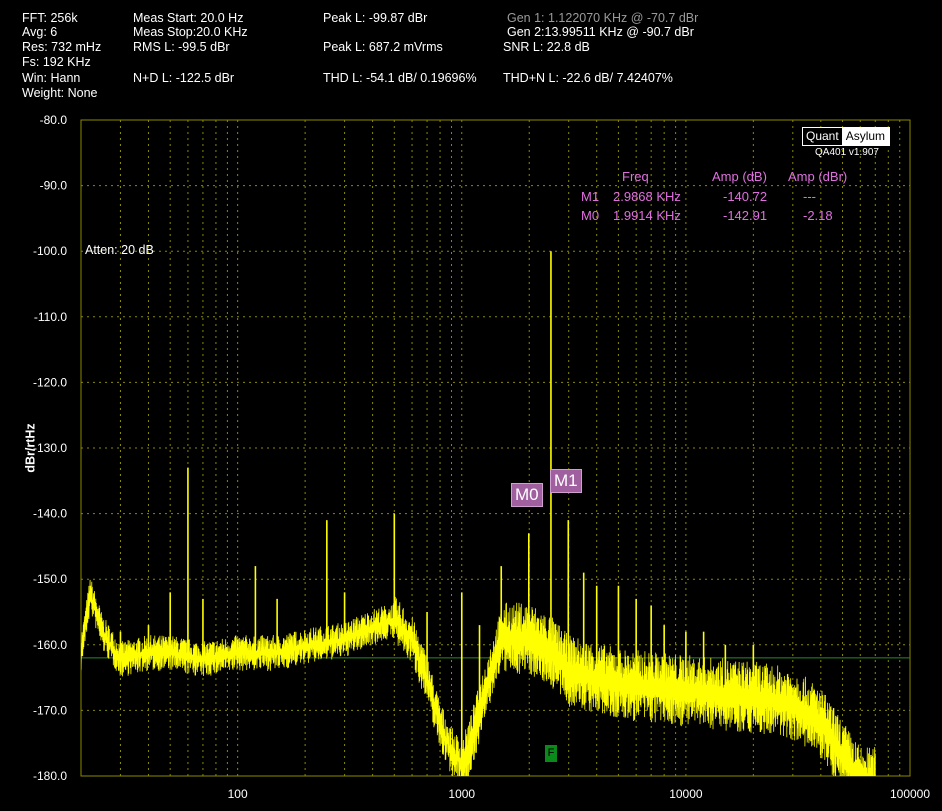 The width and height of the screenshot is (942, 811). Describe the element at coordinates (119, 250) in the screenshot. I see `attenuation-label: Atten: 20 dB` at that location.